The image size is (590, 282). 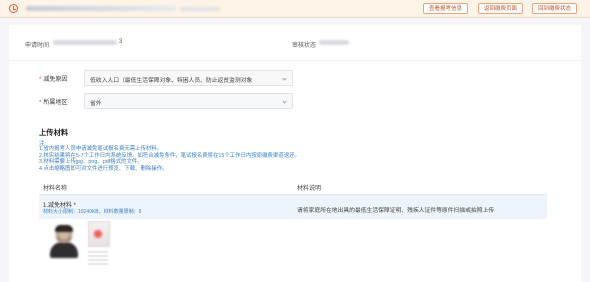 I want to click on note-item: 1.省内报考人员申请减免笔试报名费无需上传材料。, so click(x=101, y=149).